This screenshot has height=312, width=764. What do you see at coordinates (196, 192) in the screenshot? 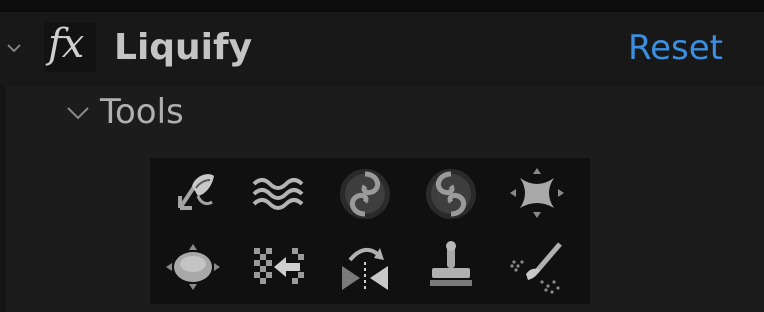
I see `warp-tool-icon` at bounding box center [196, 192].